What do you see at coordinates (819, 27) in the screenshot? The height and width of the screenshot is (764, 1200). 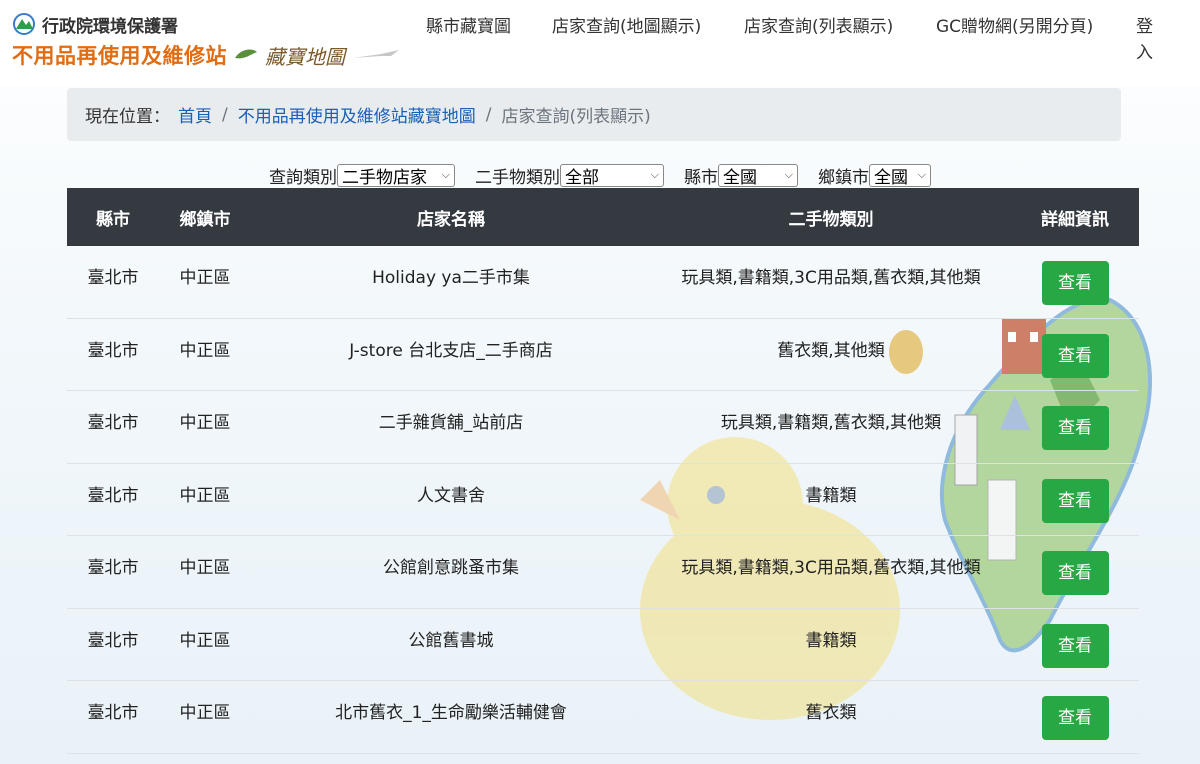 I see `nav-store-list: 店家查詢(列表顯示)` at bounding box center [819, 27].